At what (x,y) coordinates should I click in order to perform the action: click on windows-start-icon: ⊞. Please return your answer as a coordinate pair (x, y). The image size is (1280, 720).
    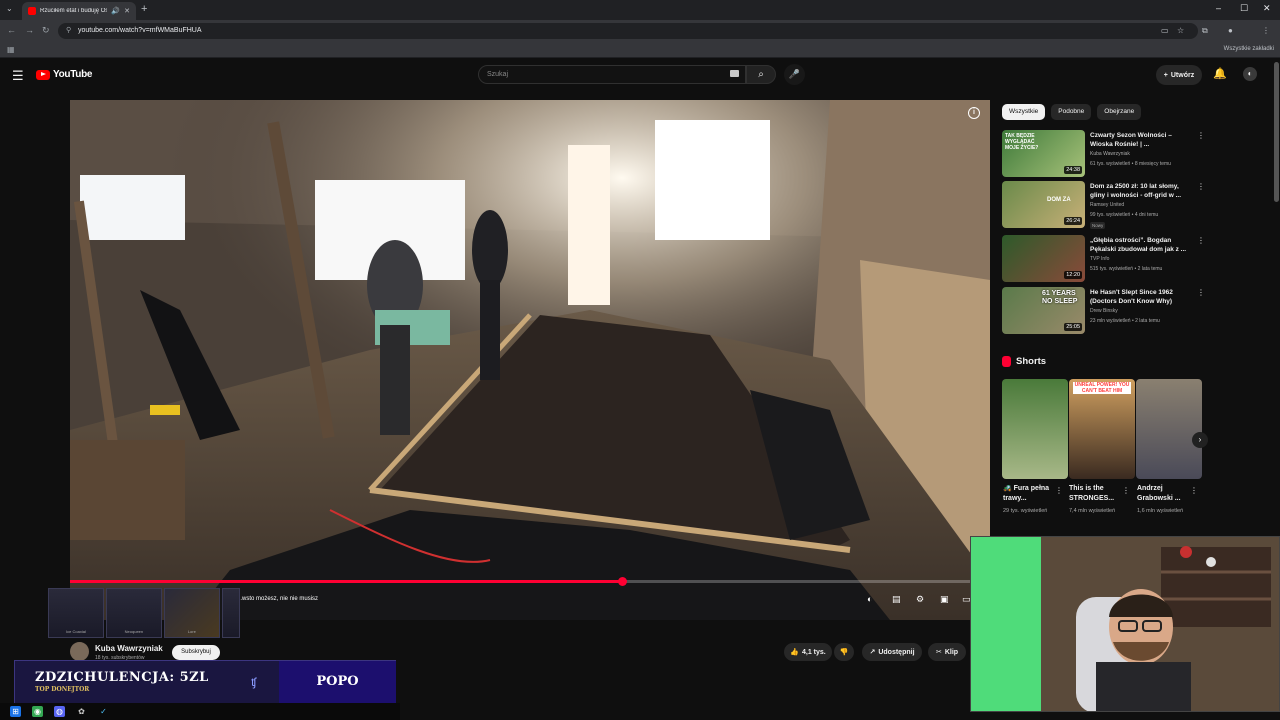
    Looking at the image, I should click on (15, 711).